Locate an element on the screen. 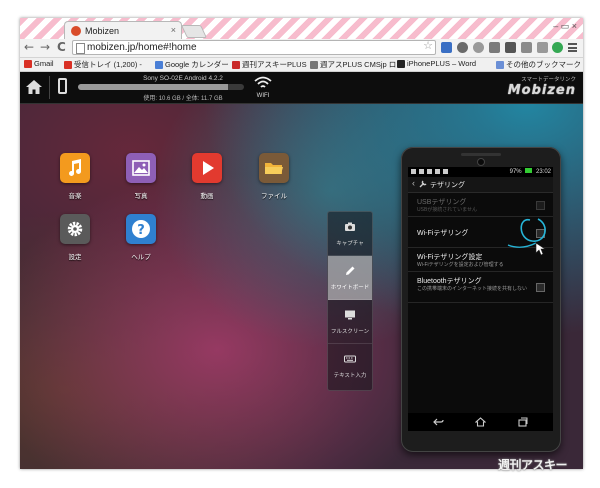 The height and width of the screenshot is (488, 600). phone-icon is located at coordinates (62, 86).